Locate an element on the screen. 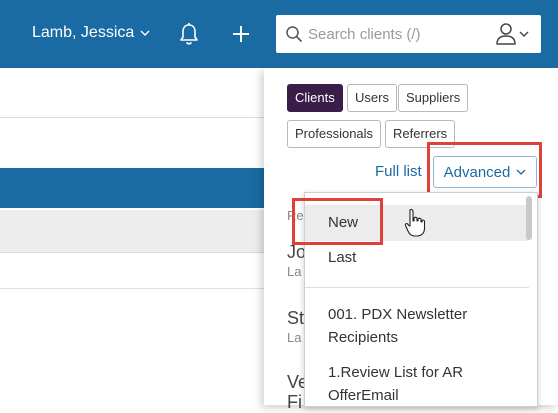 The height and width of the screenshot is (413, 558). advanced-label: Advanced is located at coordinates (477, 172).